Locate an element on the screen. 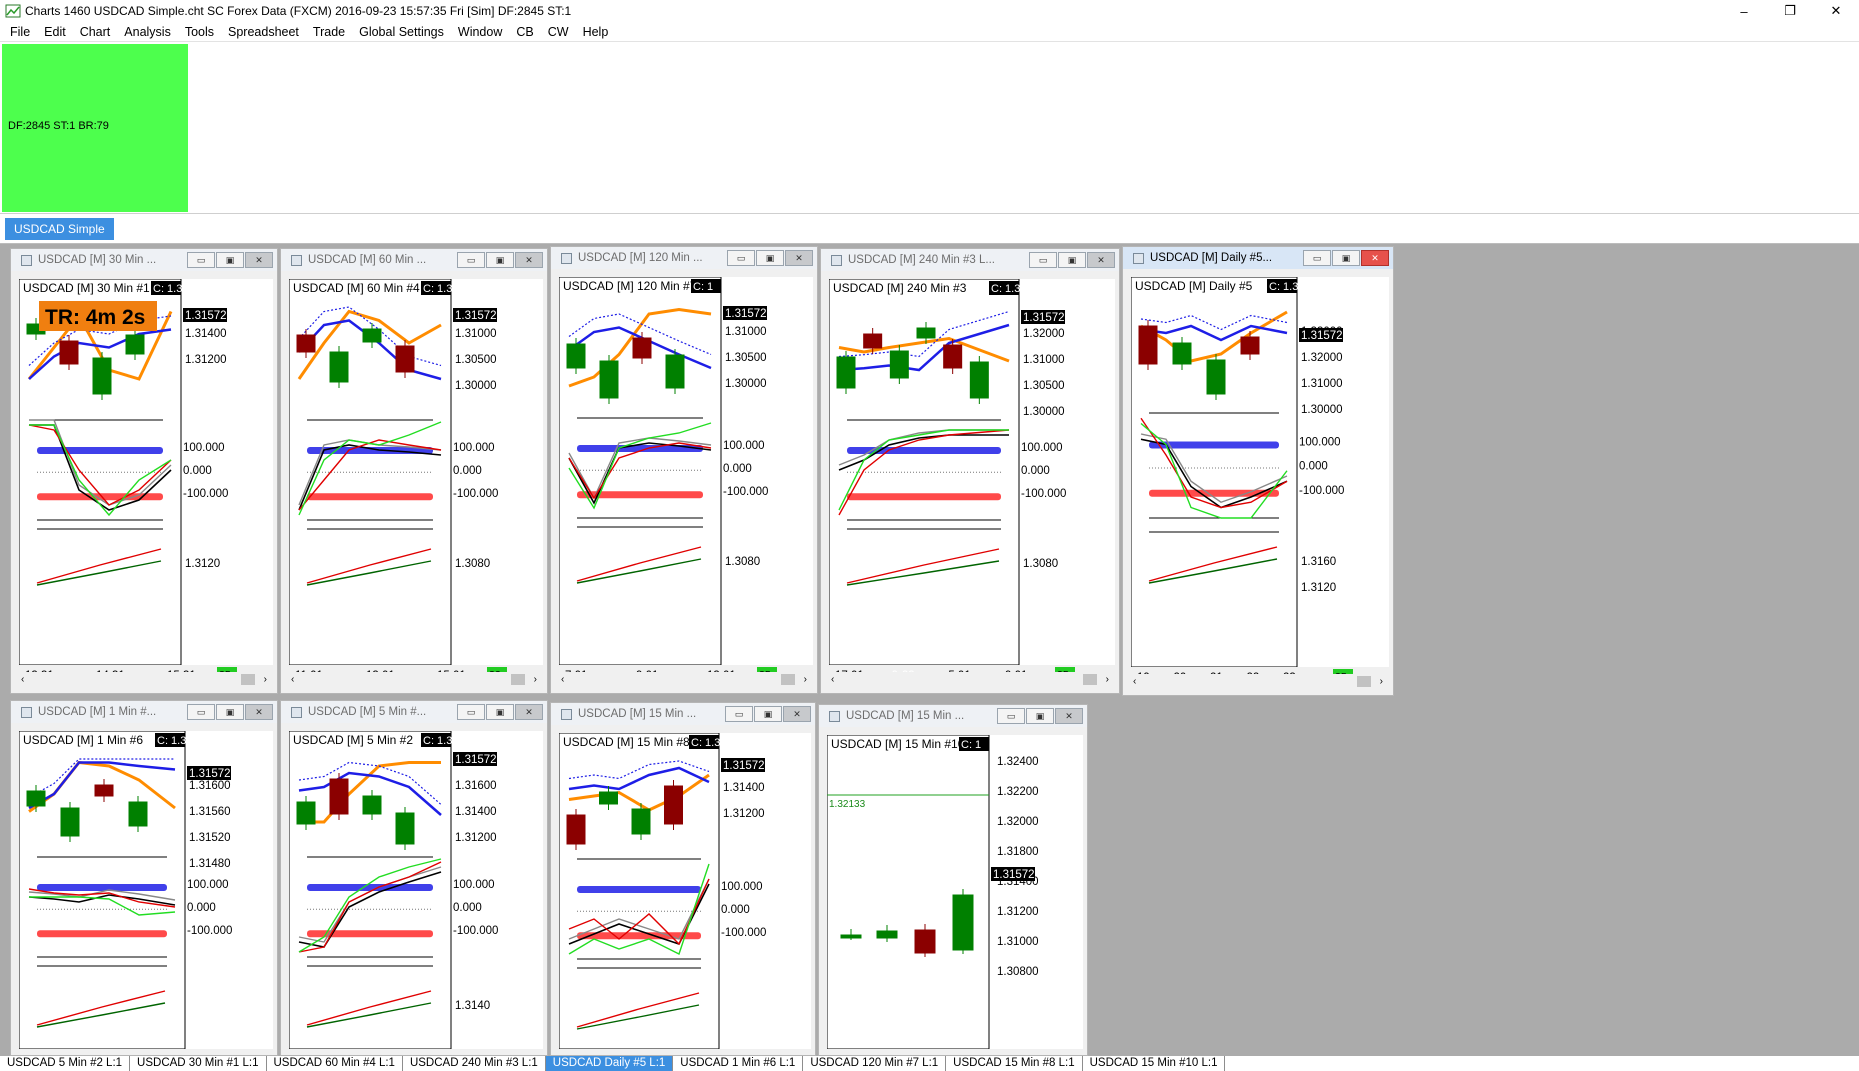 The height and width of the screenshot is (1071, 1859). chart-tab-active: USDCAD Daily #5 L:1 is located at coordinates (609, 1063).